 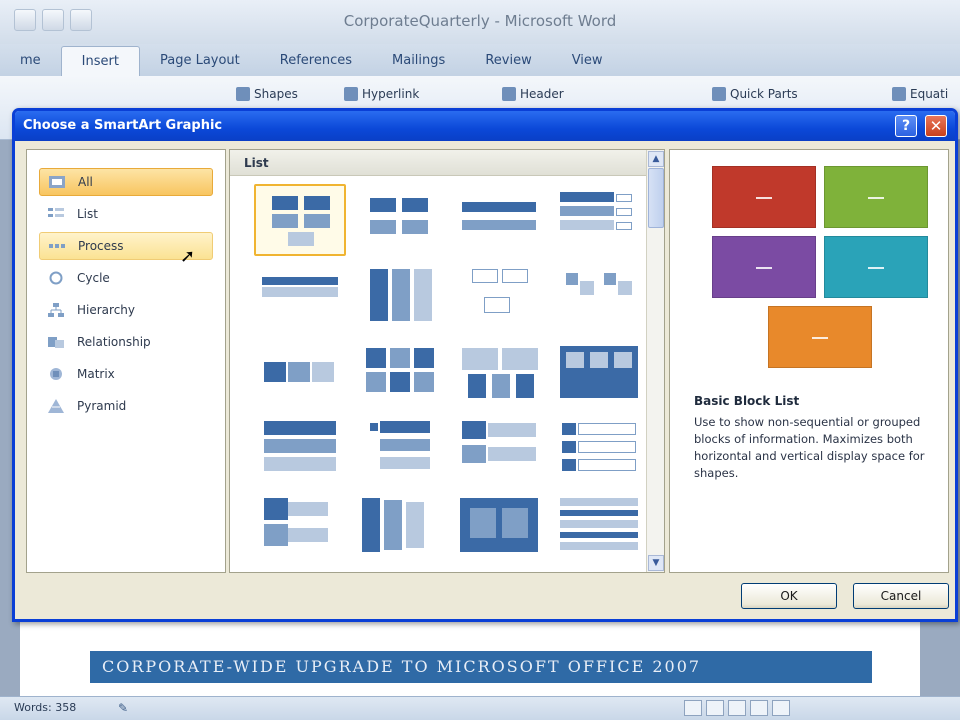 What do you see at coordinates (747, 401) in the screenshot?
I see `layout-name: Basic Block List` at bounding box center [747, 401].